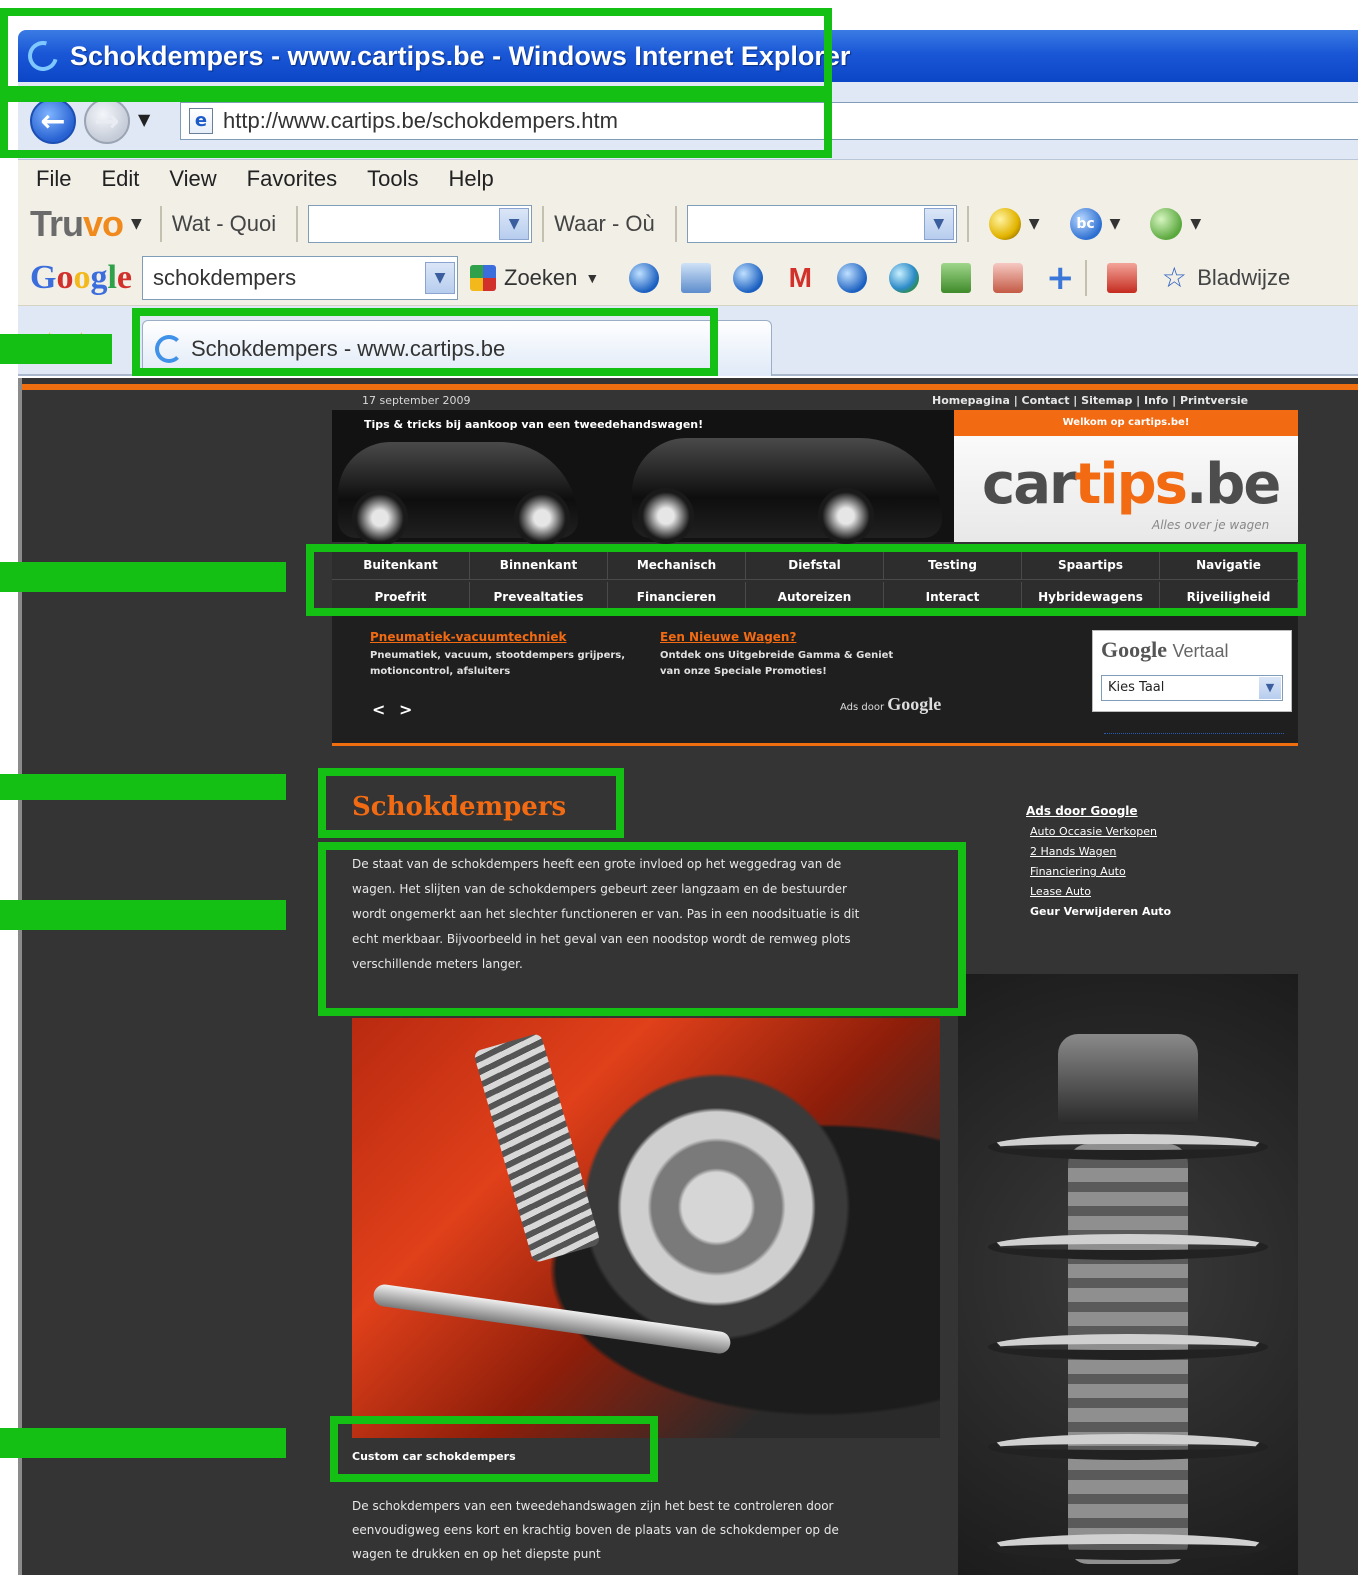 This screenshot has width=1358, height=1575. I want to click on where-input: ▼, so click(821, 224).